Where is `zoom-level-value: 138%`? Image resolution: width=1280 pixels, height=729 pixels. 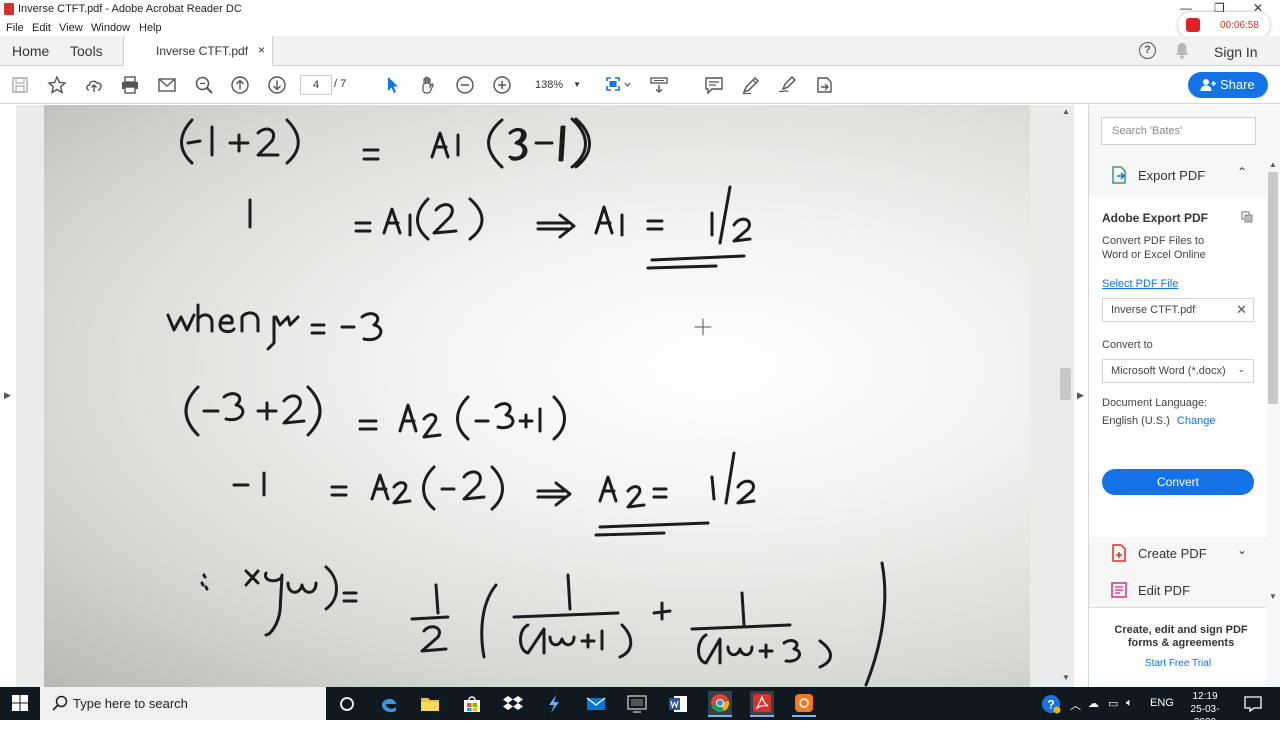 zoom-level-value: 138% is located at coordinates (549, 85).